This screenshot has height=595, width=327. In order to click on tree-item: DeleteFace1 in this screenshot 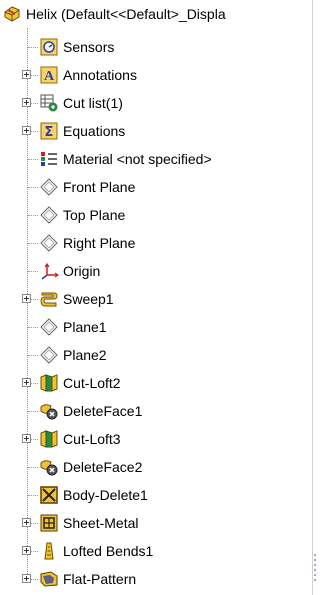, I will do `click(159, 411)`.